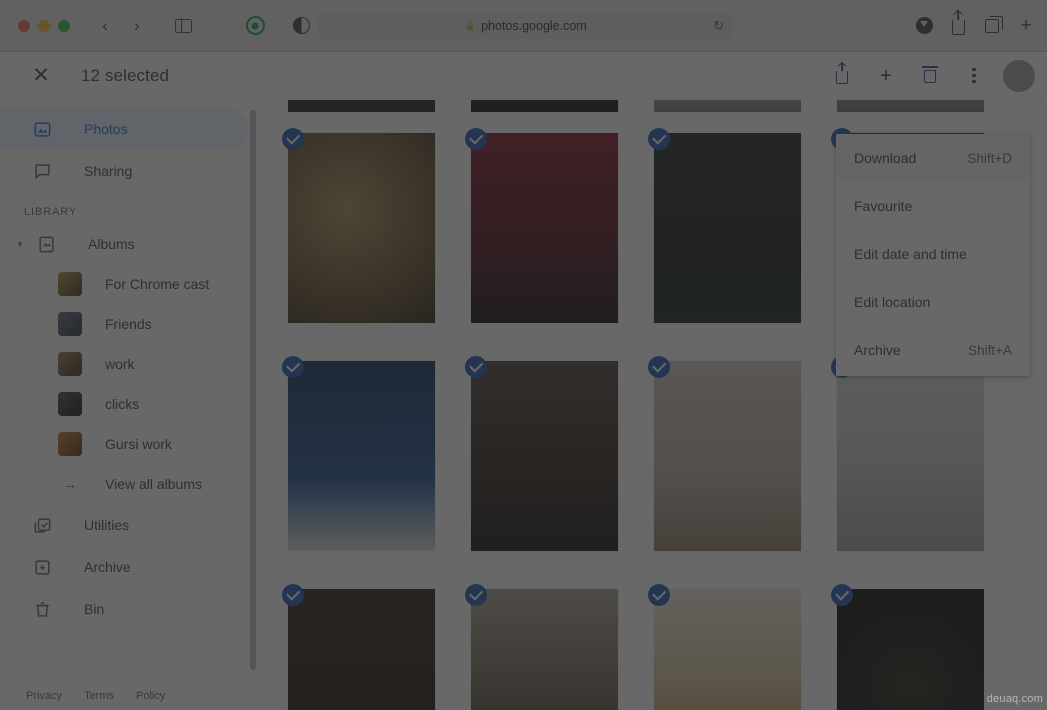  What do you see at coordinates (974, 76) in the screenshot?
I see `more-options-button` at bounding box center [974, 76].